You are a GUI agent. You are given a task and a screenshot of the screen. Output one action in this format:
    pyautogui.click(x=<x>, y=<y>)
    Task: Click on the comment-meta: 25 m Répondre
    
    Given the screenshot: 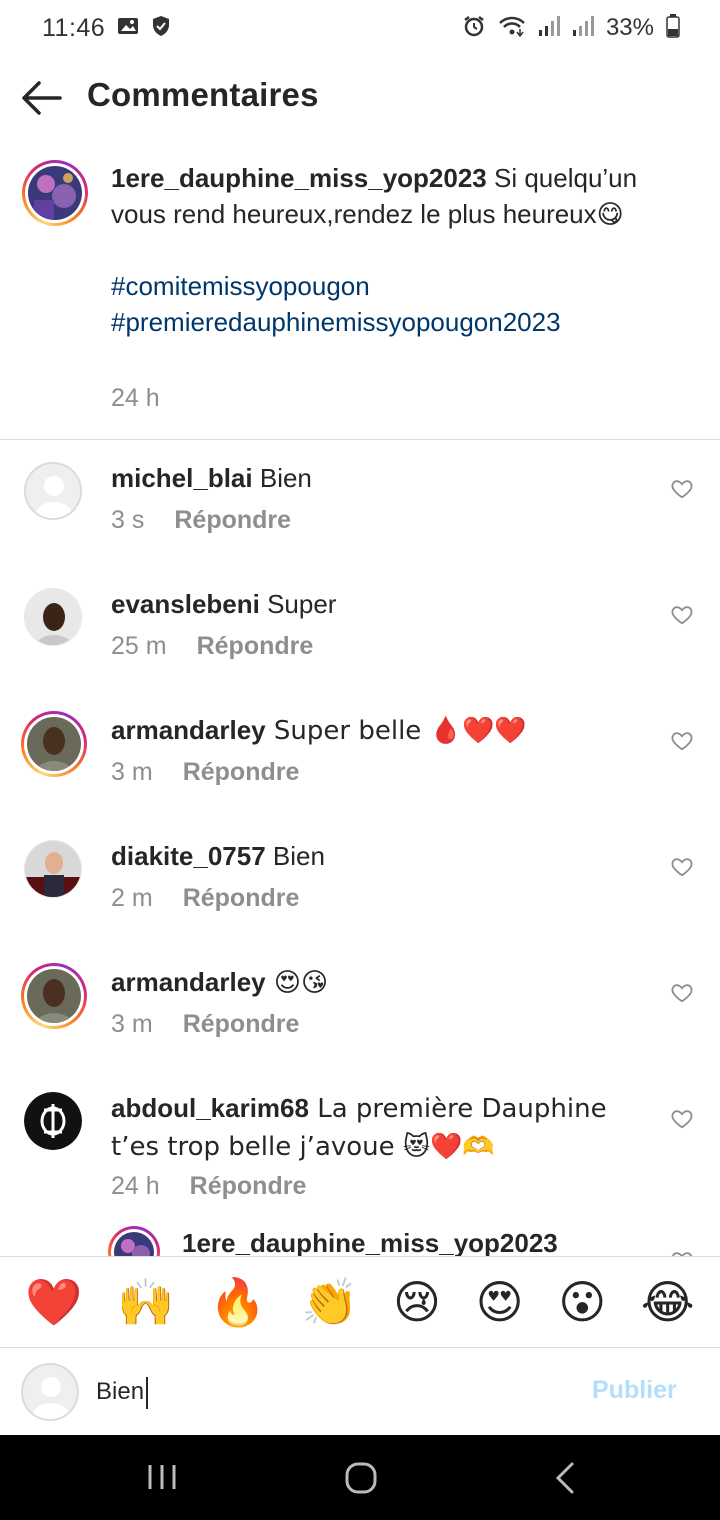 What is the action you would take?
    pyautogui.click(x=212, y=646)
    